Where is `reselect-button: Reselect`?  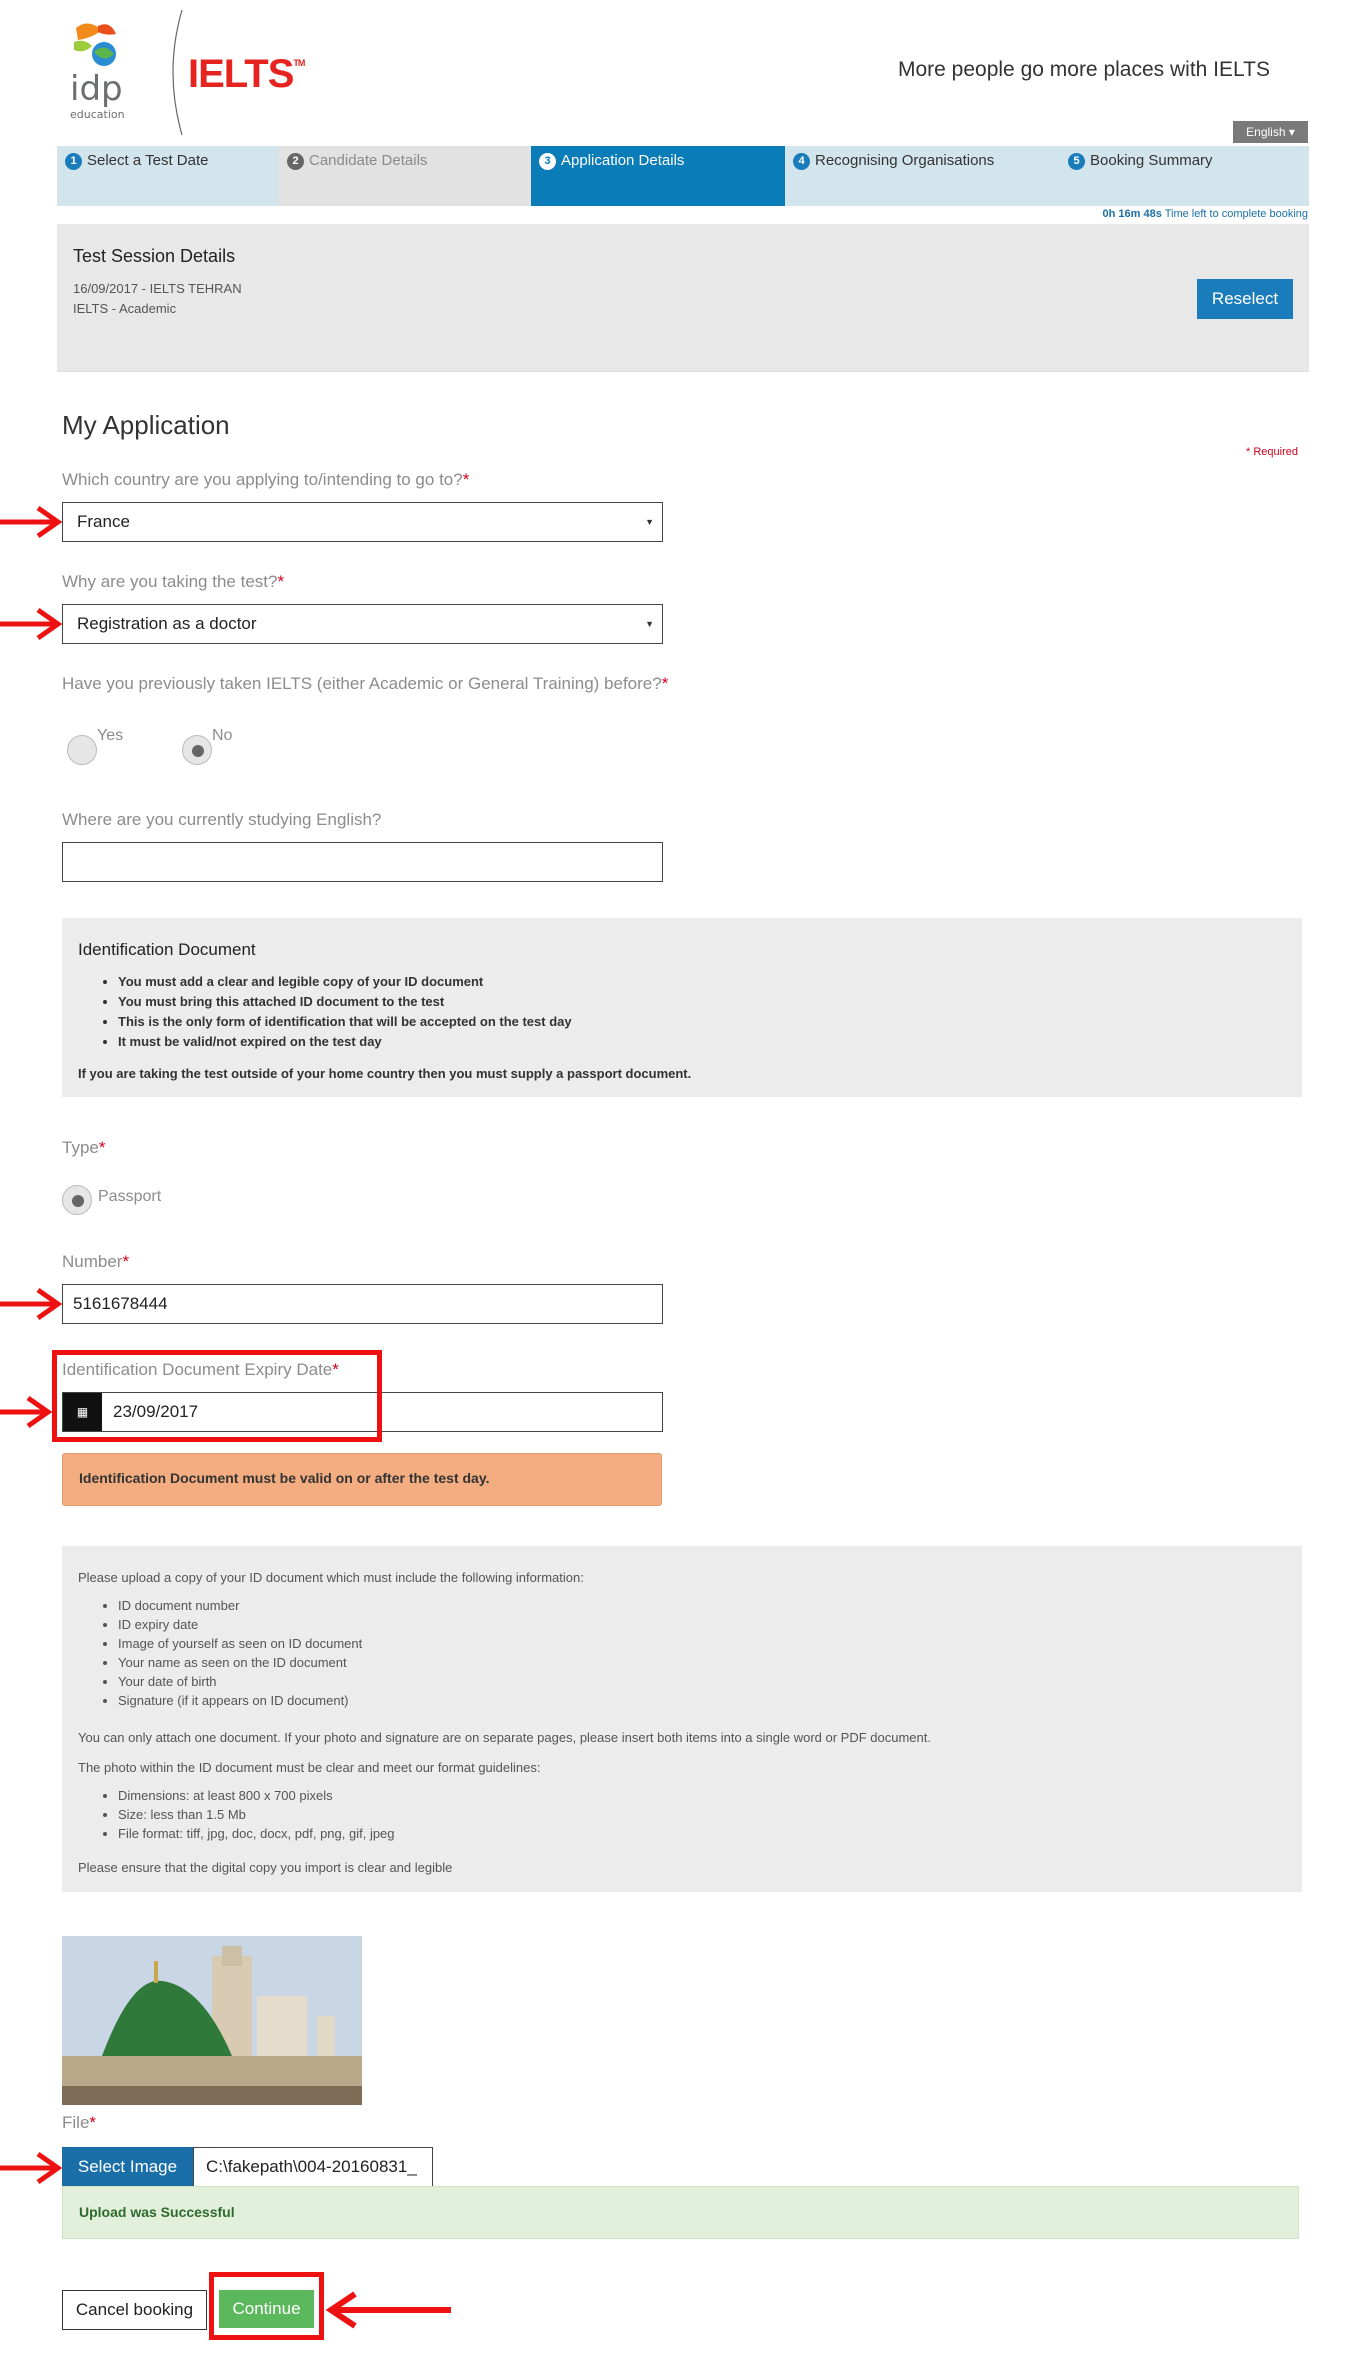
reselect-button: Reselect is located at coordinates (1245, 299).